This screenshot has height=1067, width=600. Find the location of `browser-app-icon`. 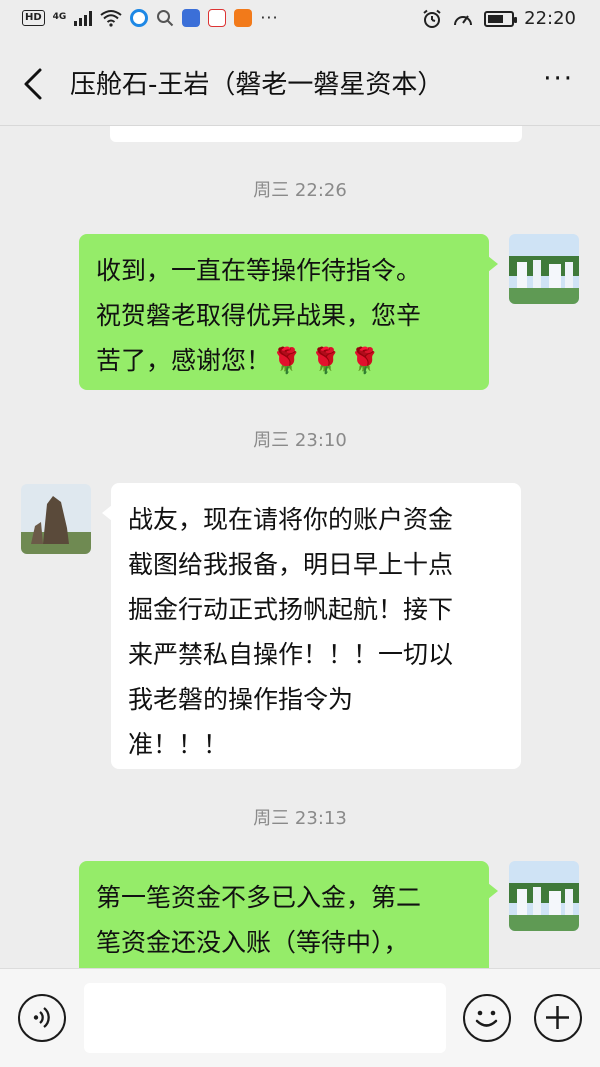

browser-app-icon is located at coordinates (139, 17).